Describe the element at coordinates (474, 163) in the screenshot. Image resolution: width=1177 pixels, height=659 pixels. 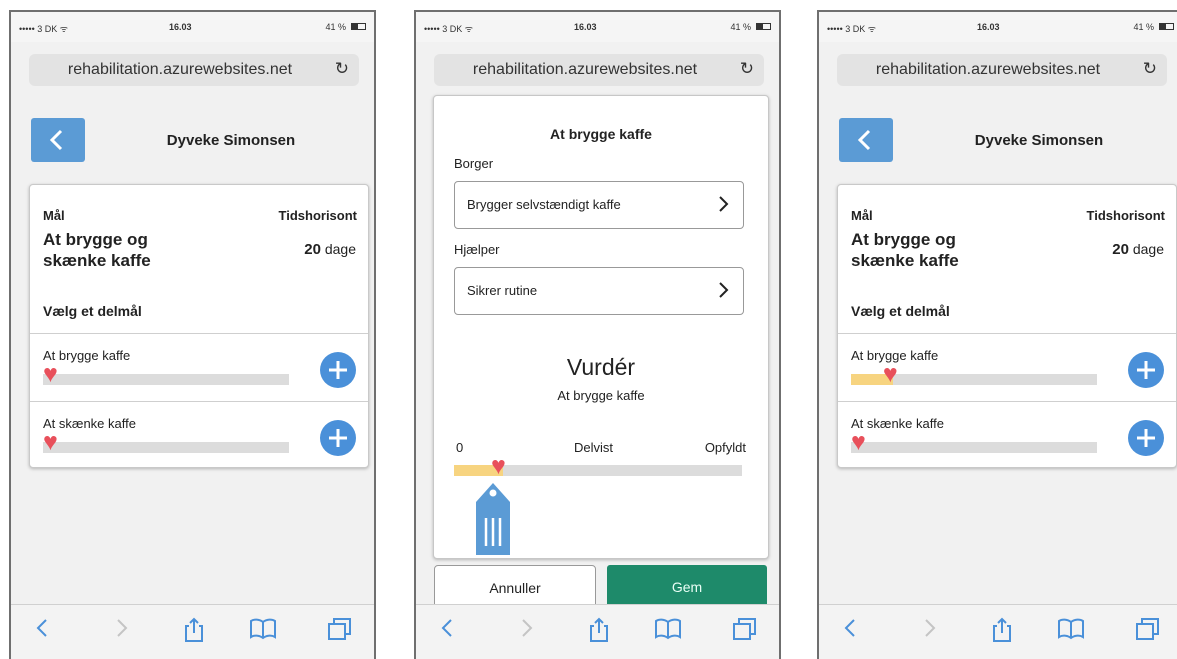
I see `citizen-label: Borger` at that location.